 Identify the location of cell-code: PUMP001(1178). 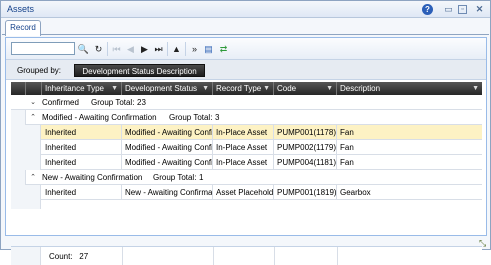
(305, 132).